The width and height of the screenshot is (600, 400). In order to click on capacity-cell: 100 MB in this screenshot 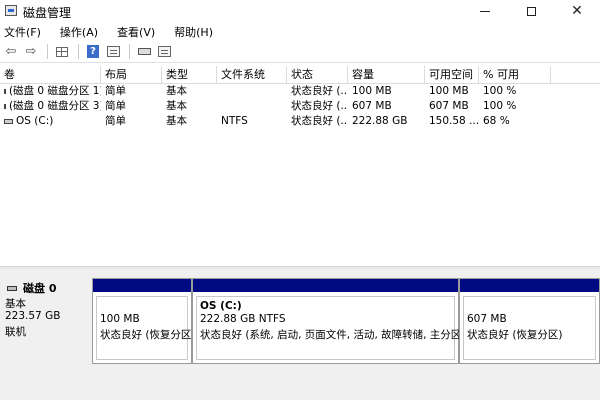, I will do `click(372, 91)`.